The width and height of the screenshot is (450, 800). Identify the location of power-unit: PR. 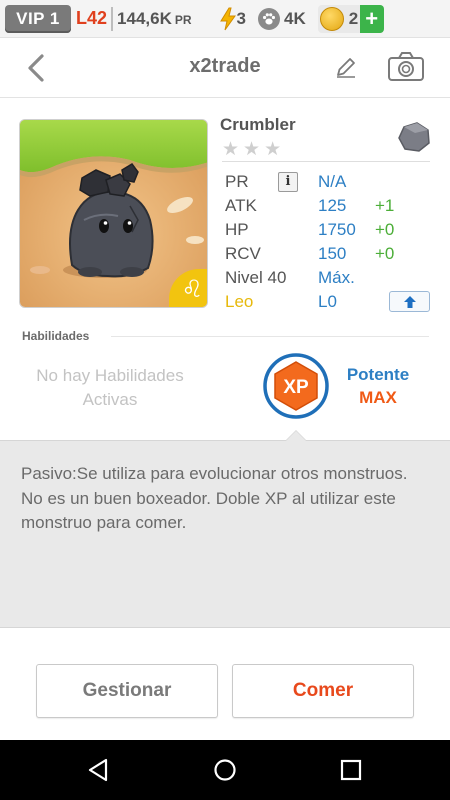
(183, 20).